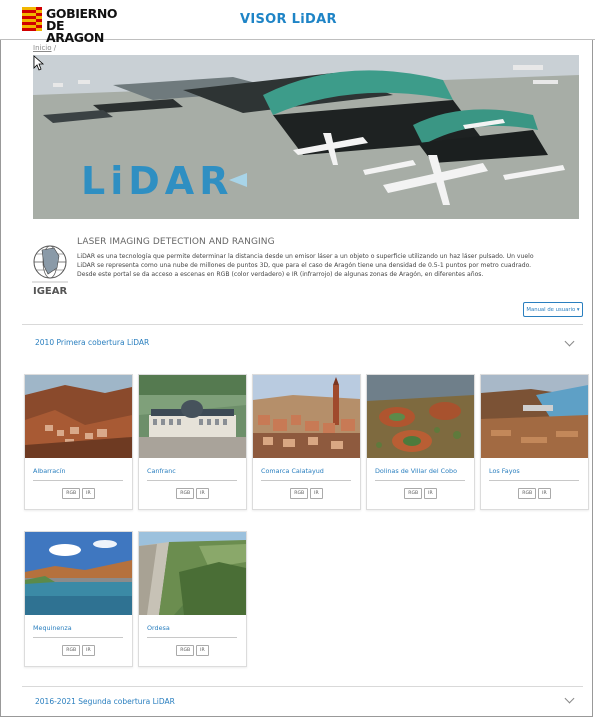 This screenshot has width=595, height=717. Describe the element at coordinates (39, 19) in the screenshot. I see `aragon-flag-stripe` at that location.